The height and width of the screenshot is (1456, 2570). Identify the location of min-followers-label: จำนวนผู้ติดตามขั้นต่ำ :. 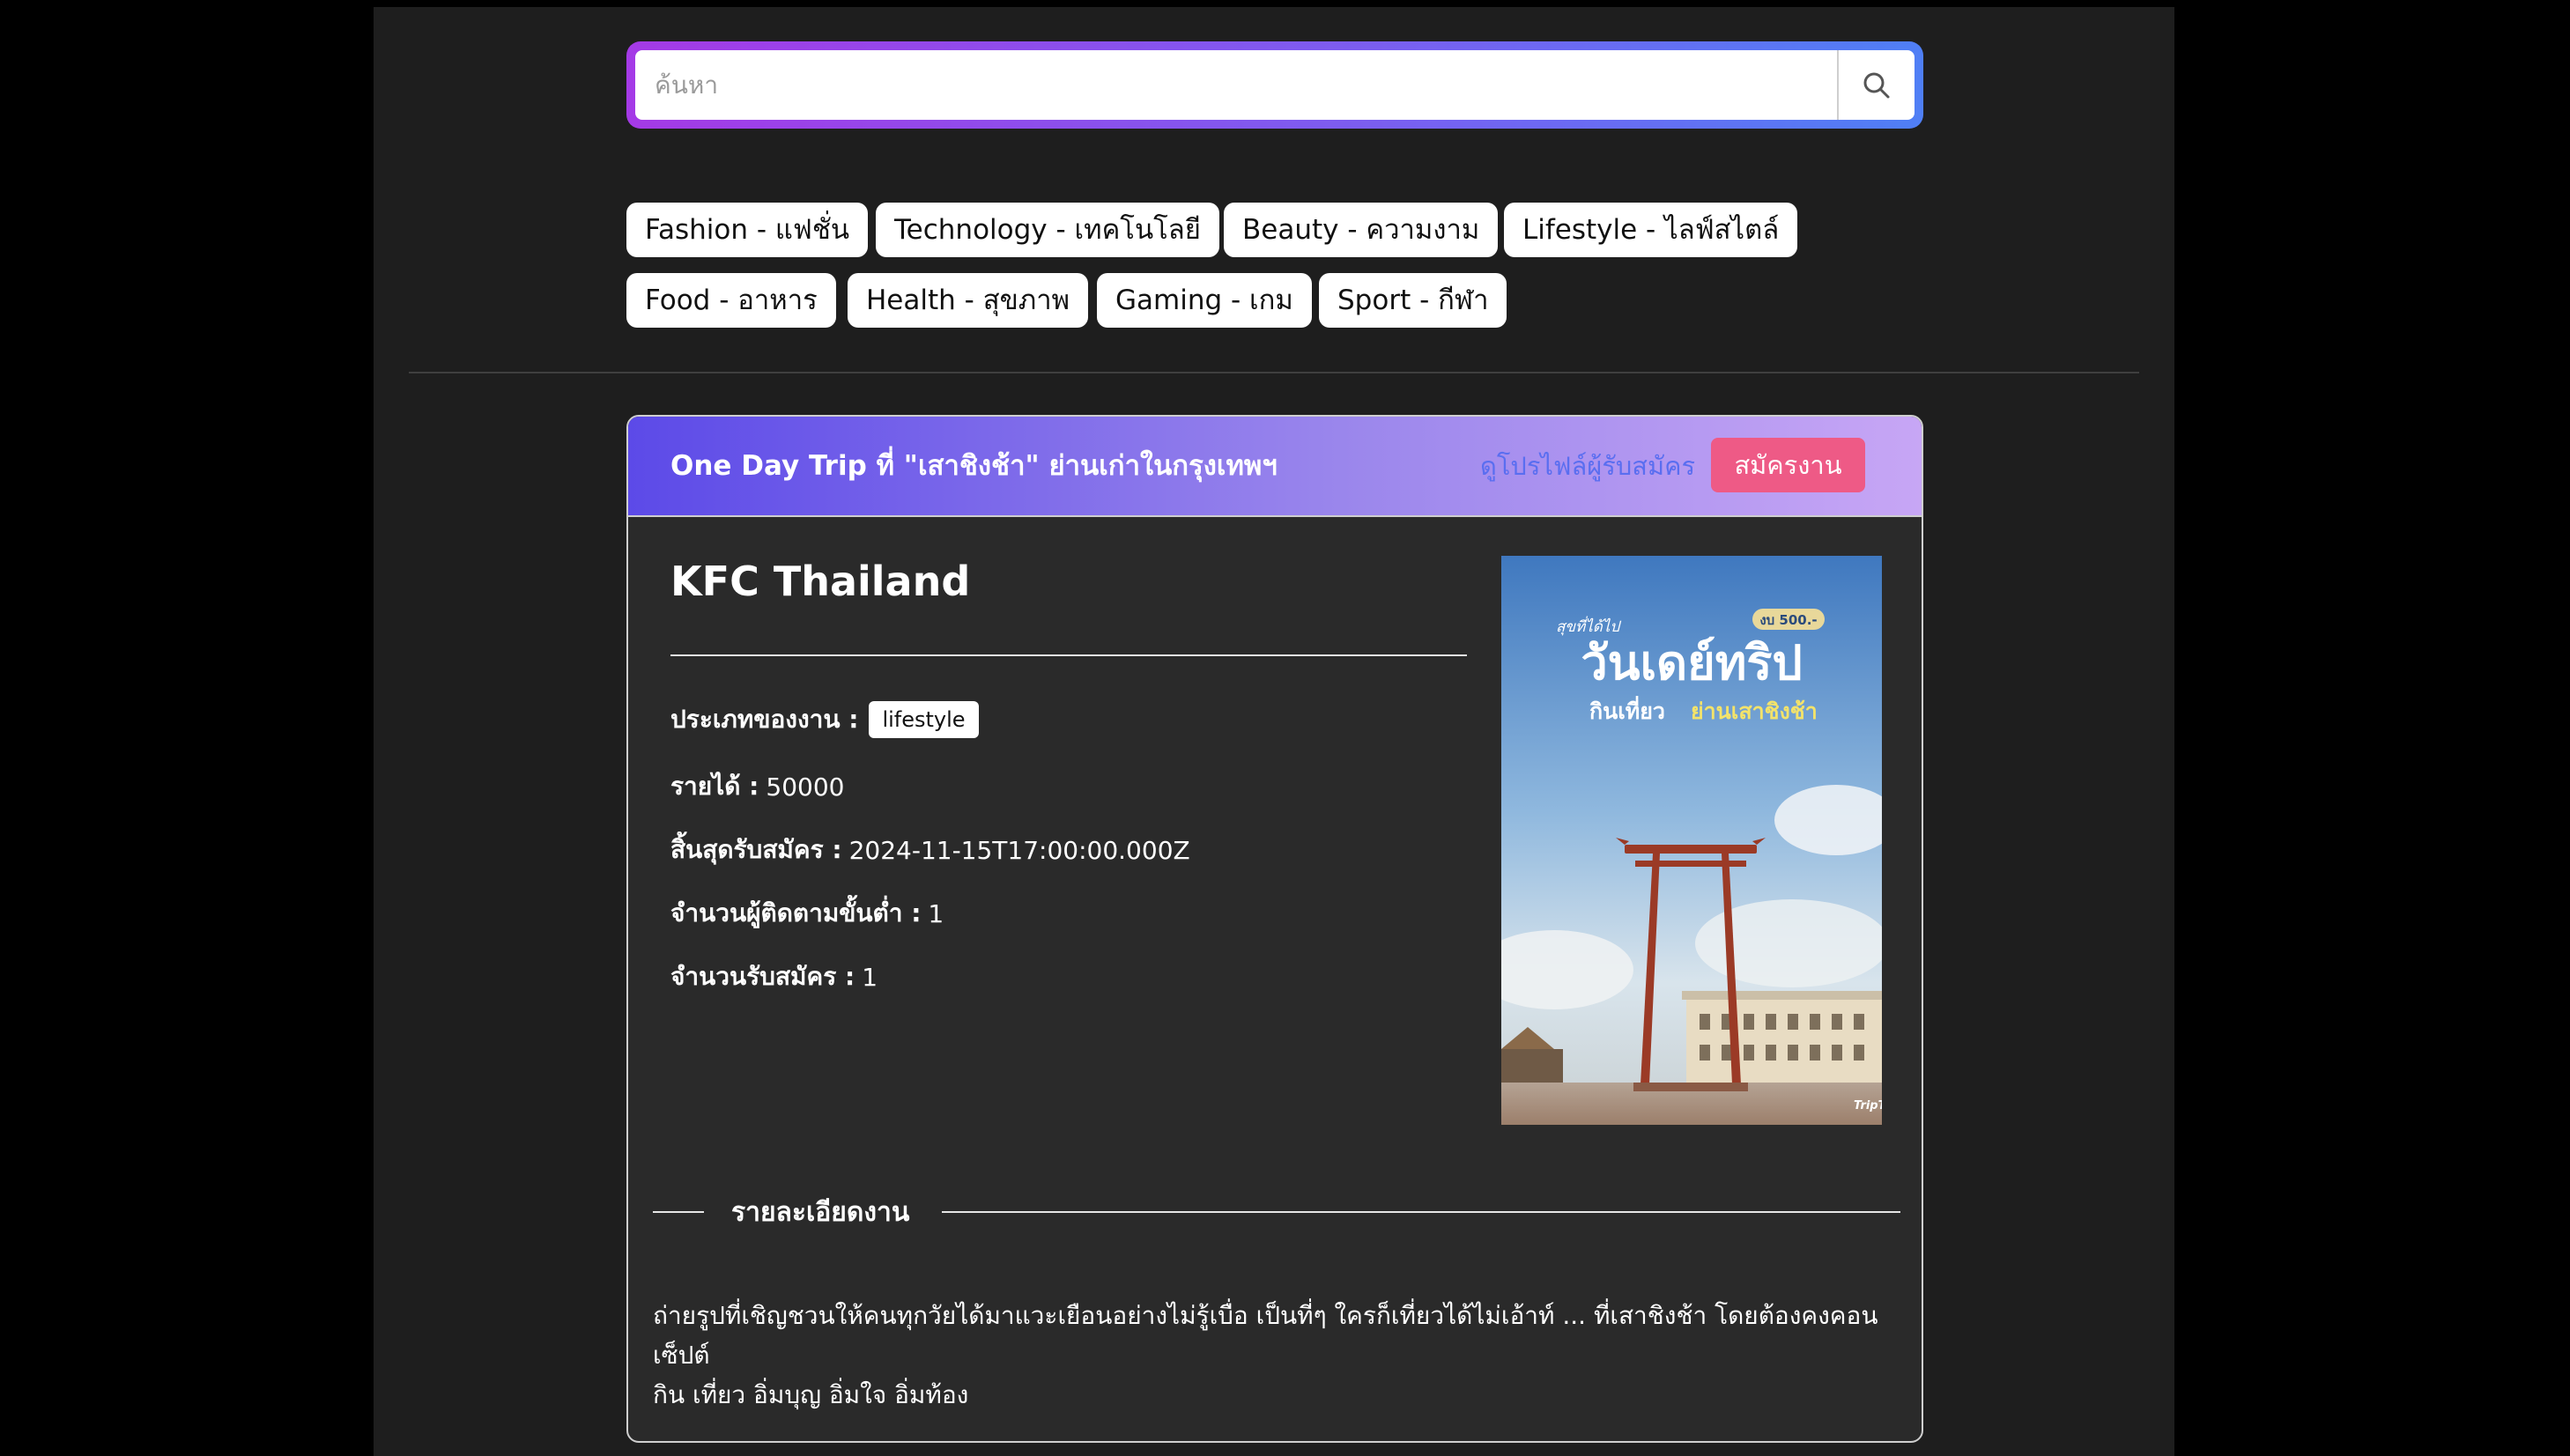
(796, 913).